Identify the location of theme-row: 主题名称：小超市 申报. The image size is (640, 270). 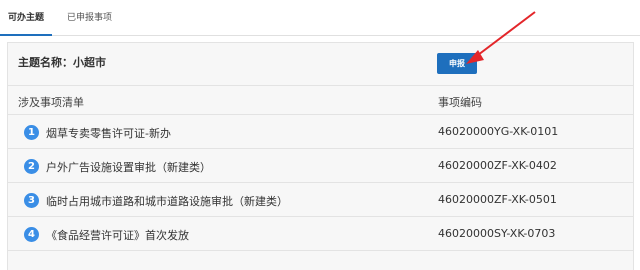
(320, 63).